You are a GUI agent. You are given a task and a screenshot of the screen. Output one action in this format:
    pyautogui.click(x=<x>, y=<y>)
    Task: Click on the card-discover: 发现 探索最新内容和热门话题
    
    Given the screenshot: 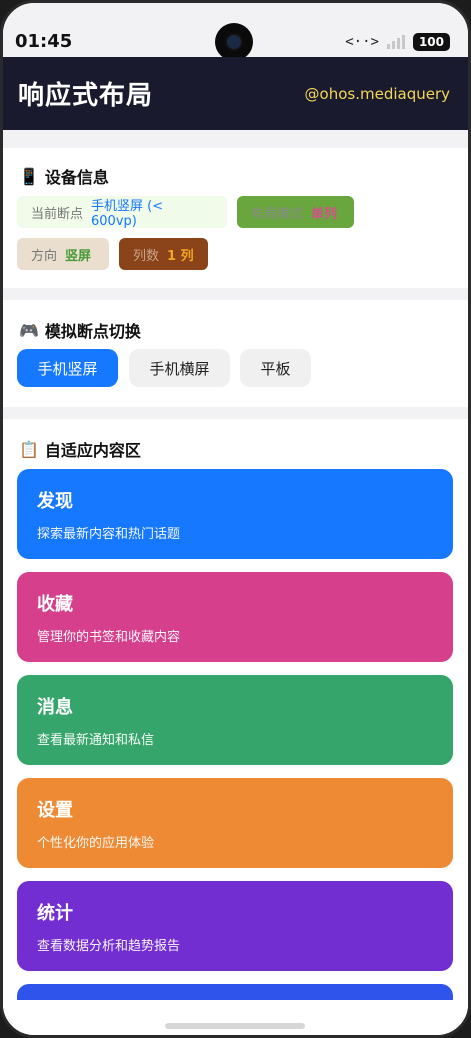 What is the action you would take?
    pyautogui.click(x=235, y=514)
    